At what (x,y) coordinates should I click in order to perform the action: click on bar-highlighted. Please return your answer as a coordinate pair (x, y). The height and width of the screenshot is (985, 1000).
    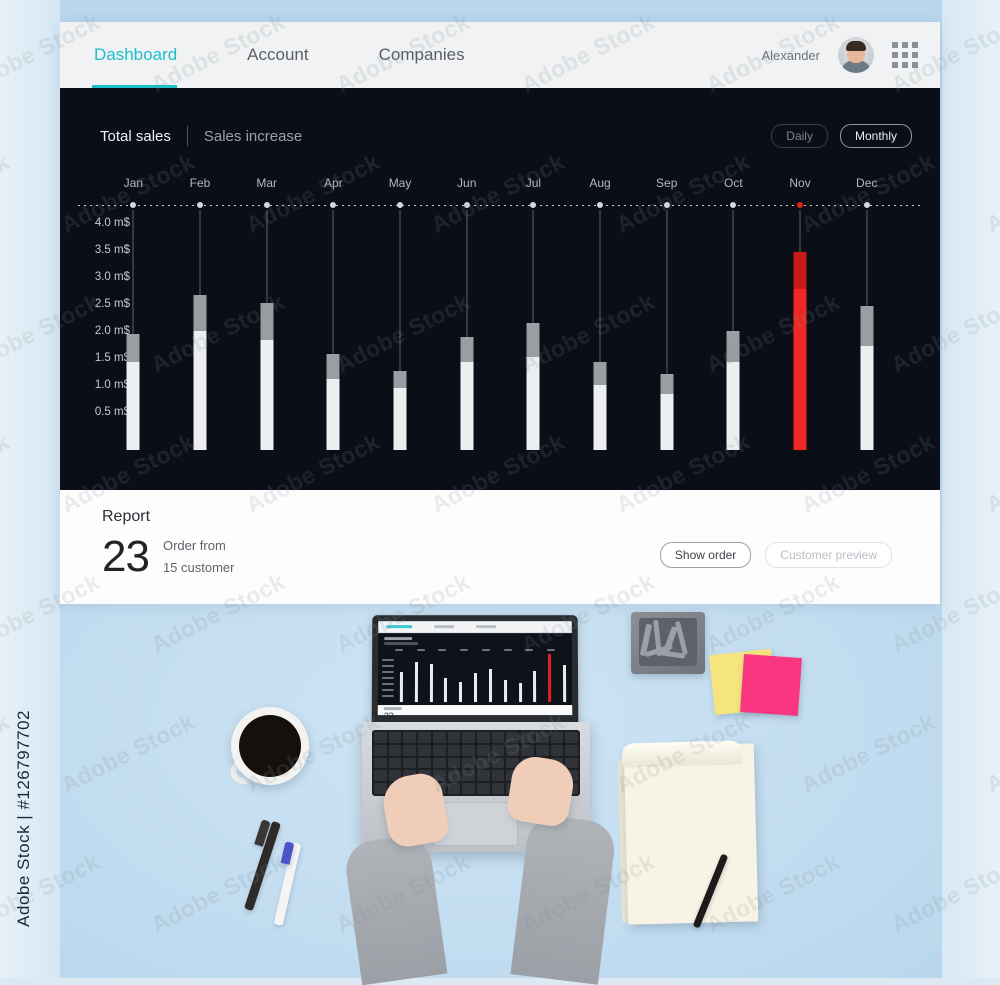
    Looking at the image, I should click on (800, 351).